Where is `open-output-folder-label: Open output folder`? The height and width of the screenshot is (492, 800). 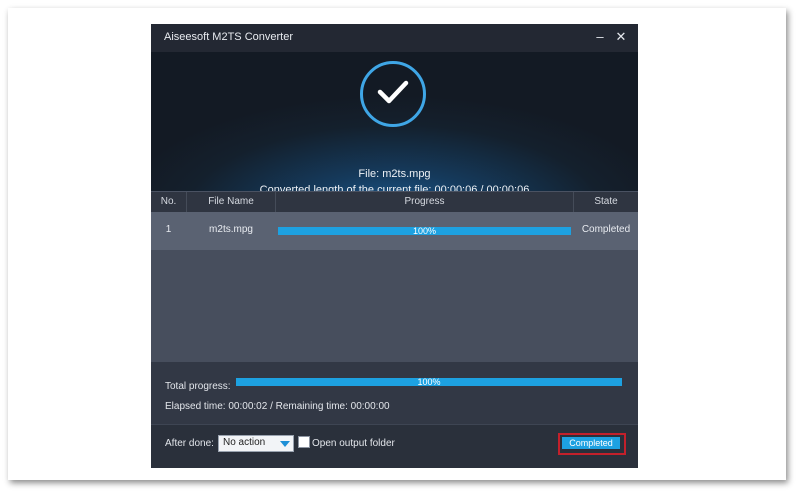
open-output-folder-label: Open output folder is located at coordinates (353, 443).